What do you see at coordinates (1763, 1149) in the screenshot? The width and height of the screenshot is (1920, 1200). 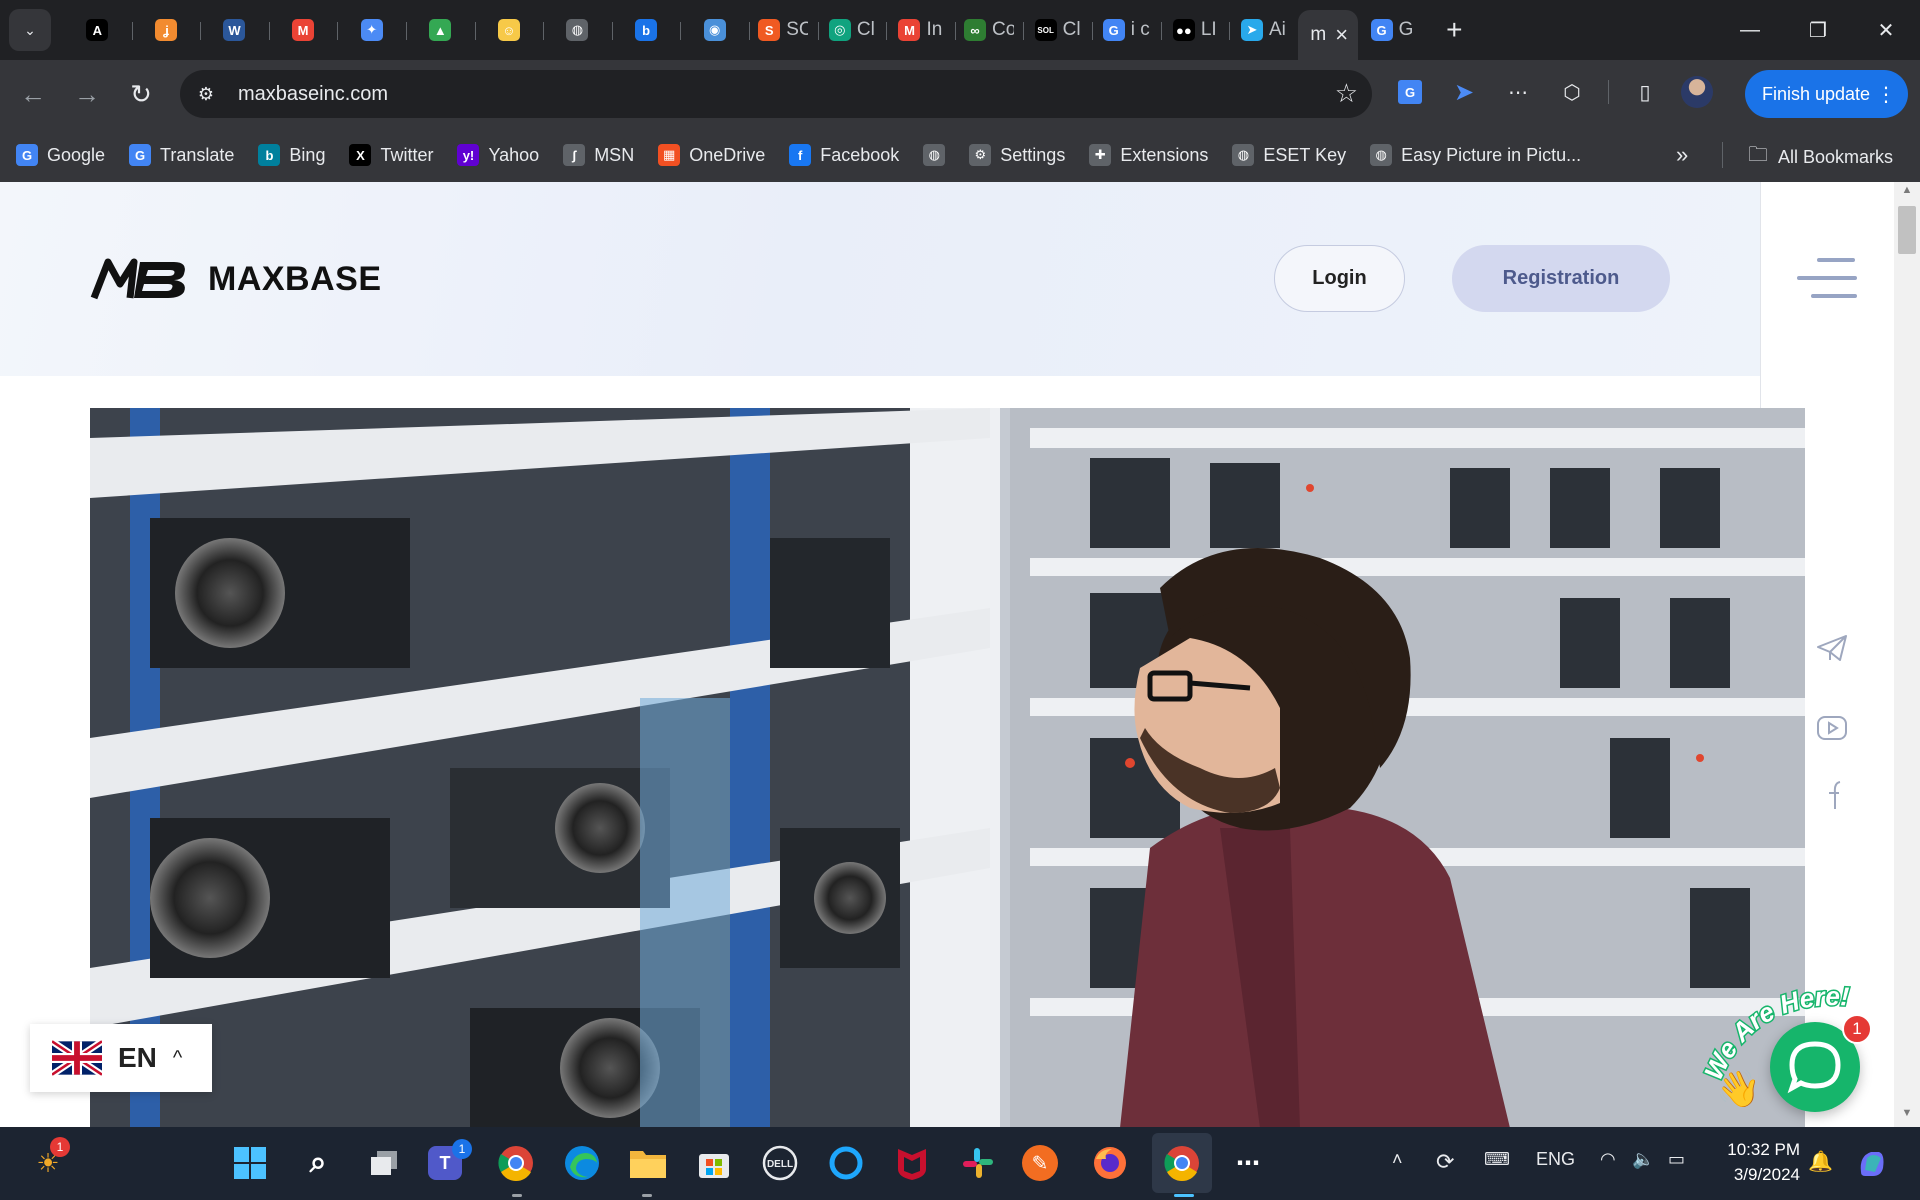 I see `clock-time: 10:32 PM` at bounding box center [1763, 1149].